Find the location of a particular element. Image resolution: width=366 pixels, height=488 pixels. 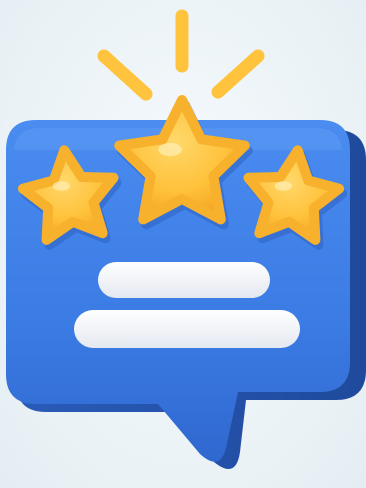

text-line-top is located at coordinates (184, 280).